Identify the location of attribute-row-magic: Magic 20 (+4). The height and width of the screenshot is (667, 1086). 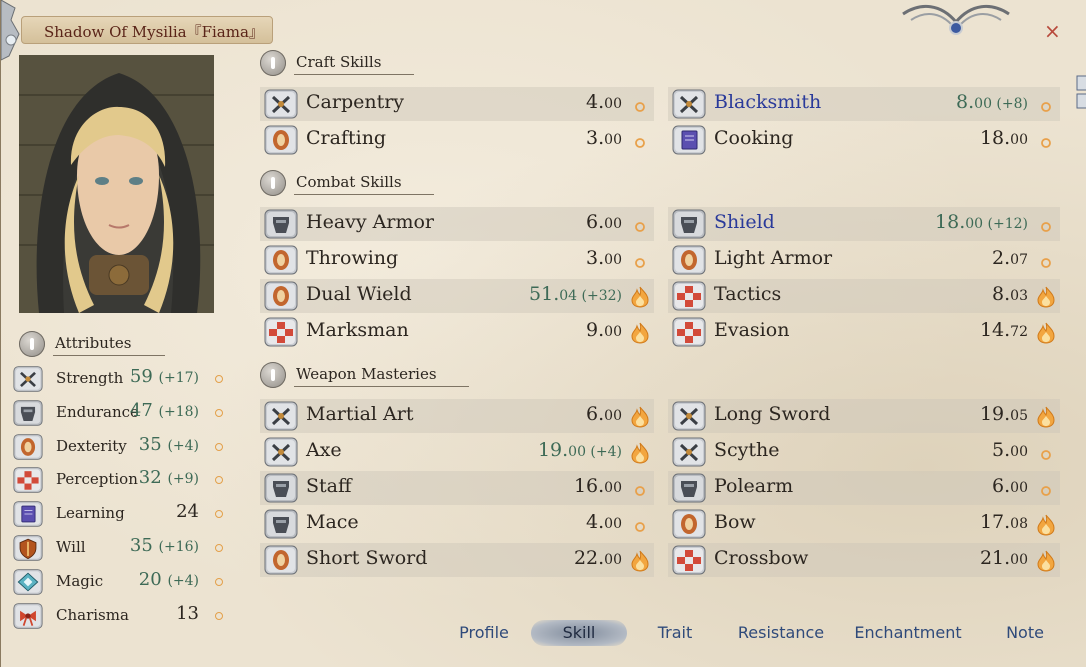
(119, 582).